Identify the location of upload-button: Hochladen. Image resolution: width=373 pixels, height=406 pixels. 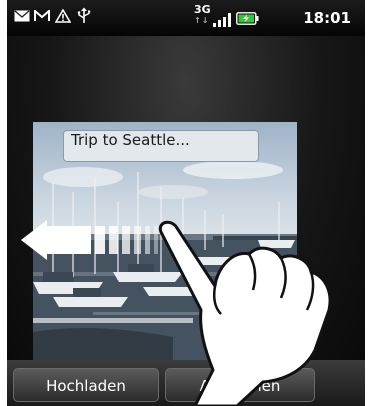
(86, 385).